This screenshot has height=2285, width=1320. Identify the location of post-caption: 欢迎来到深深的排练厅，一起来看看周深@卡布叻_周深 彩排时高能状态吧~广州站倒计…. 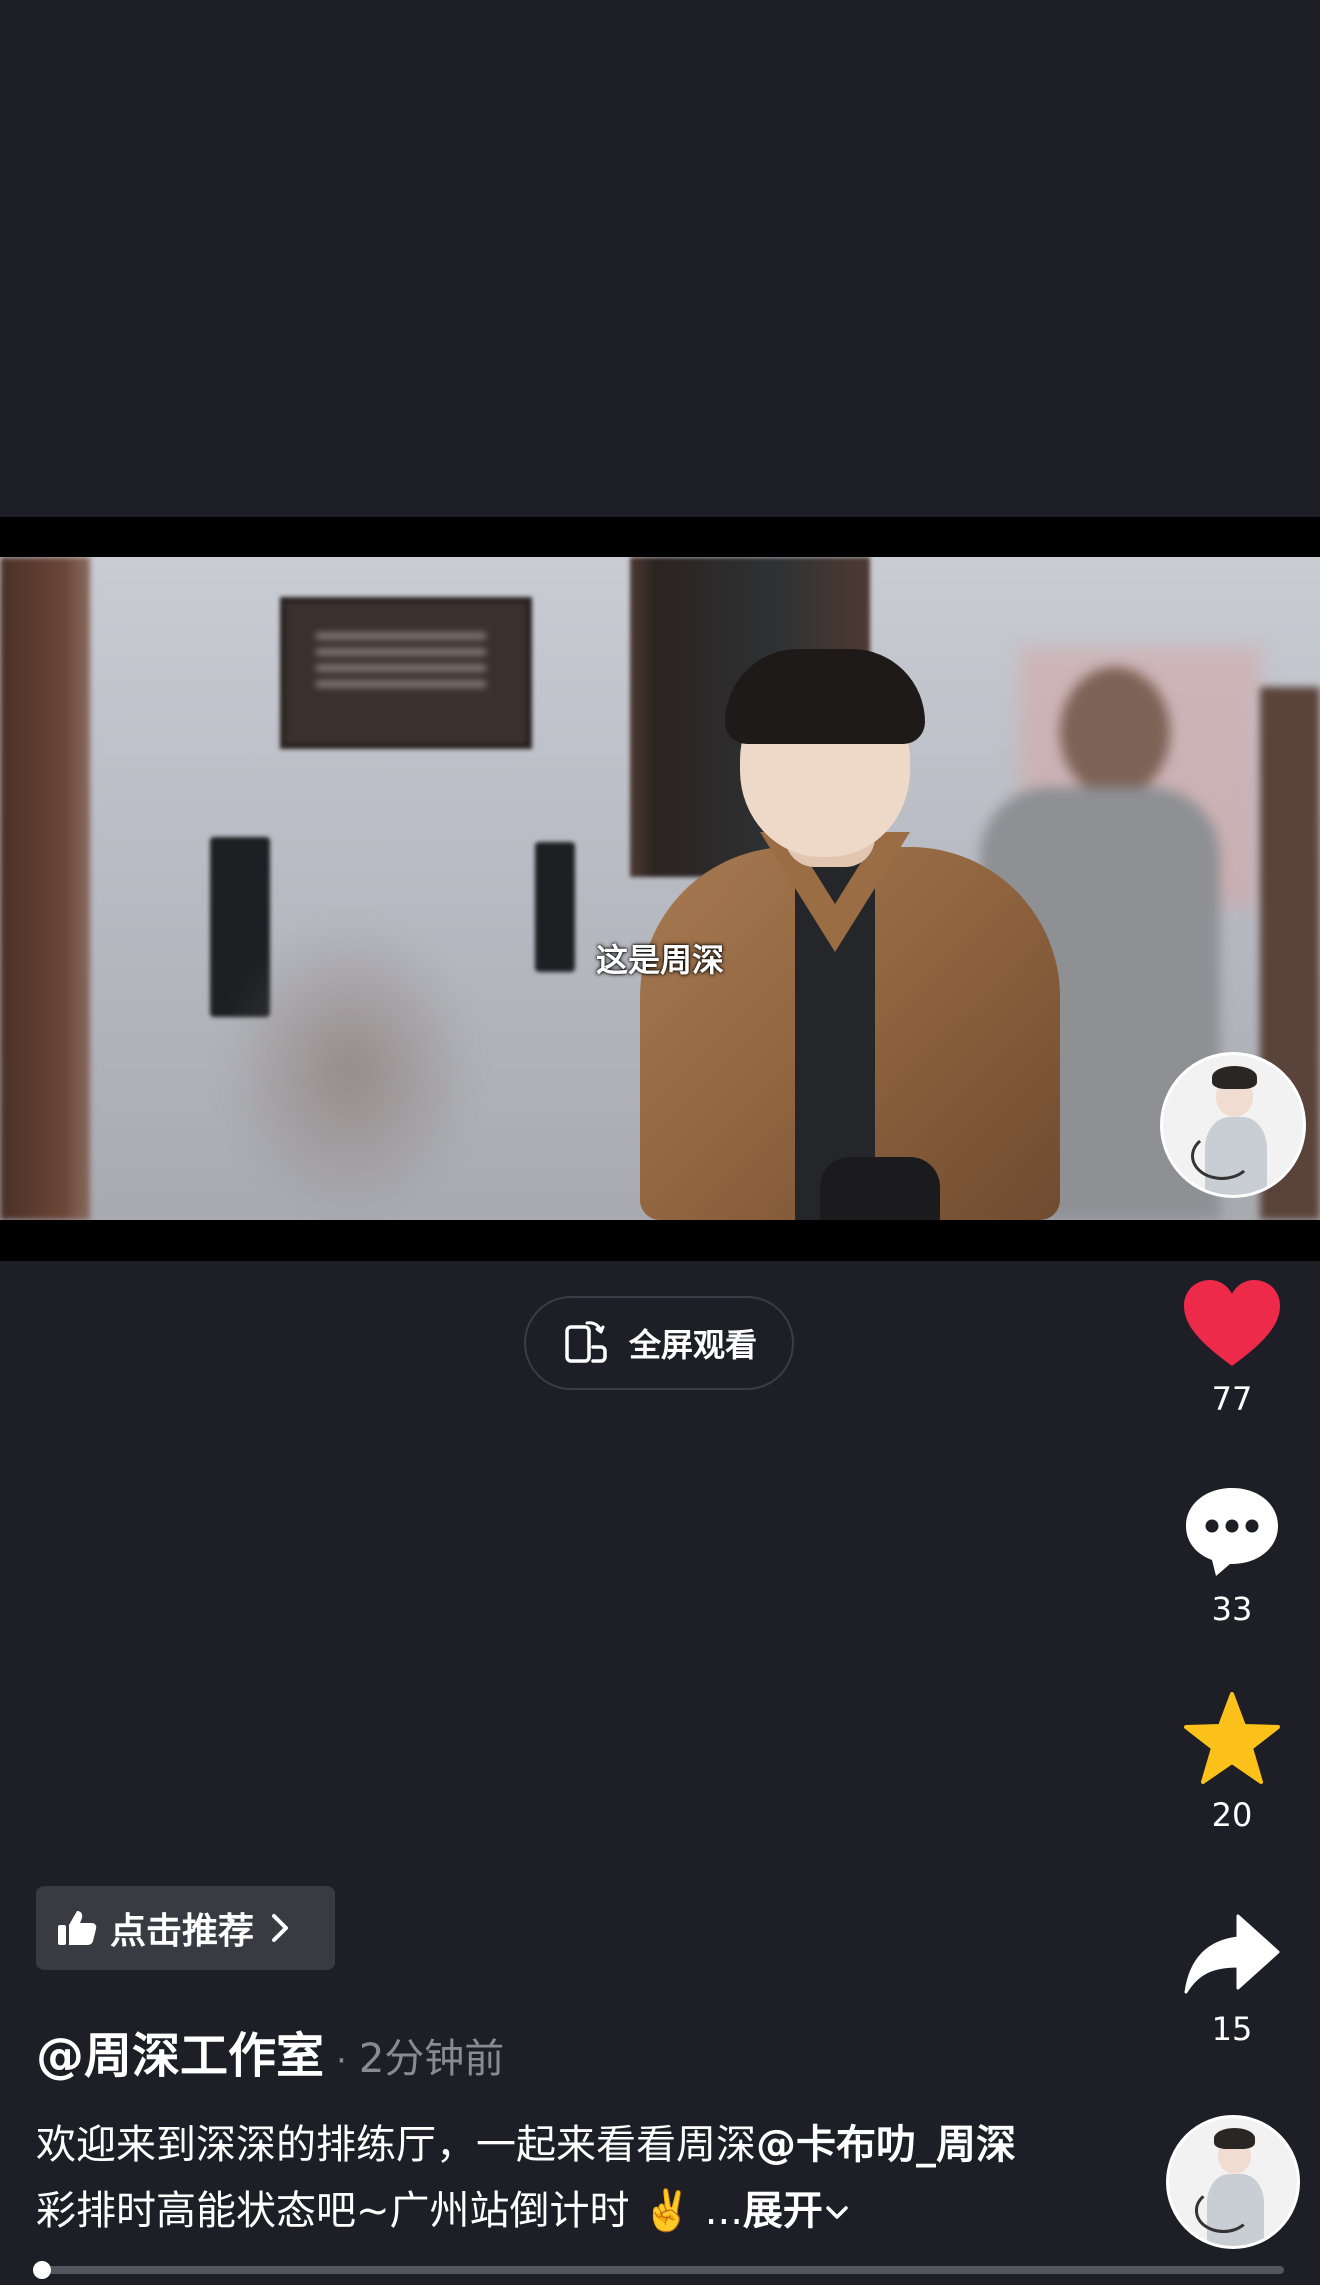
(546, 2178).